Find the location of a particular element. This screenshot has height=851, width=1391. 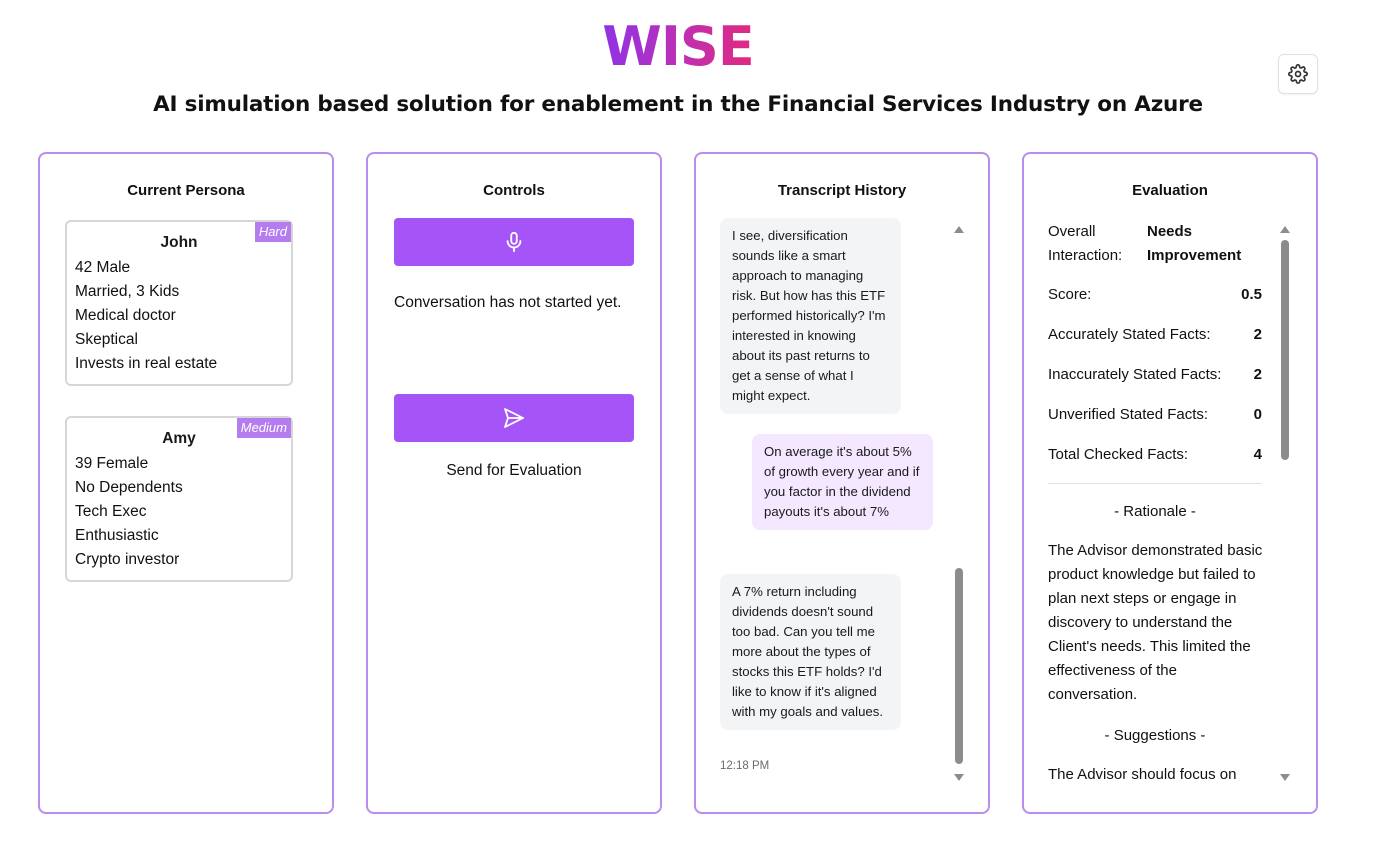

metric-row: Total Checked Facts: 4 is located at coordinates (1155, 454).